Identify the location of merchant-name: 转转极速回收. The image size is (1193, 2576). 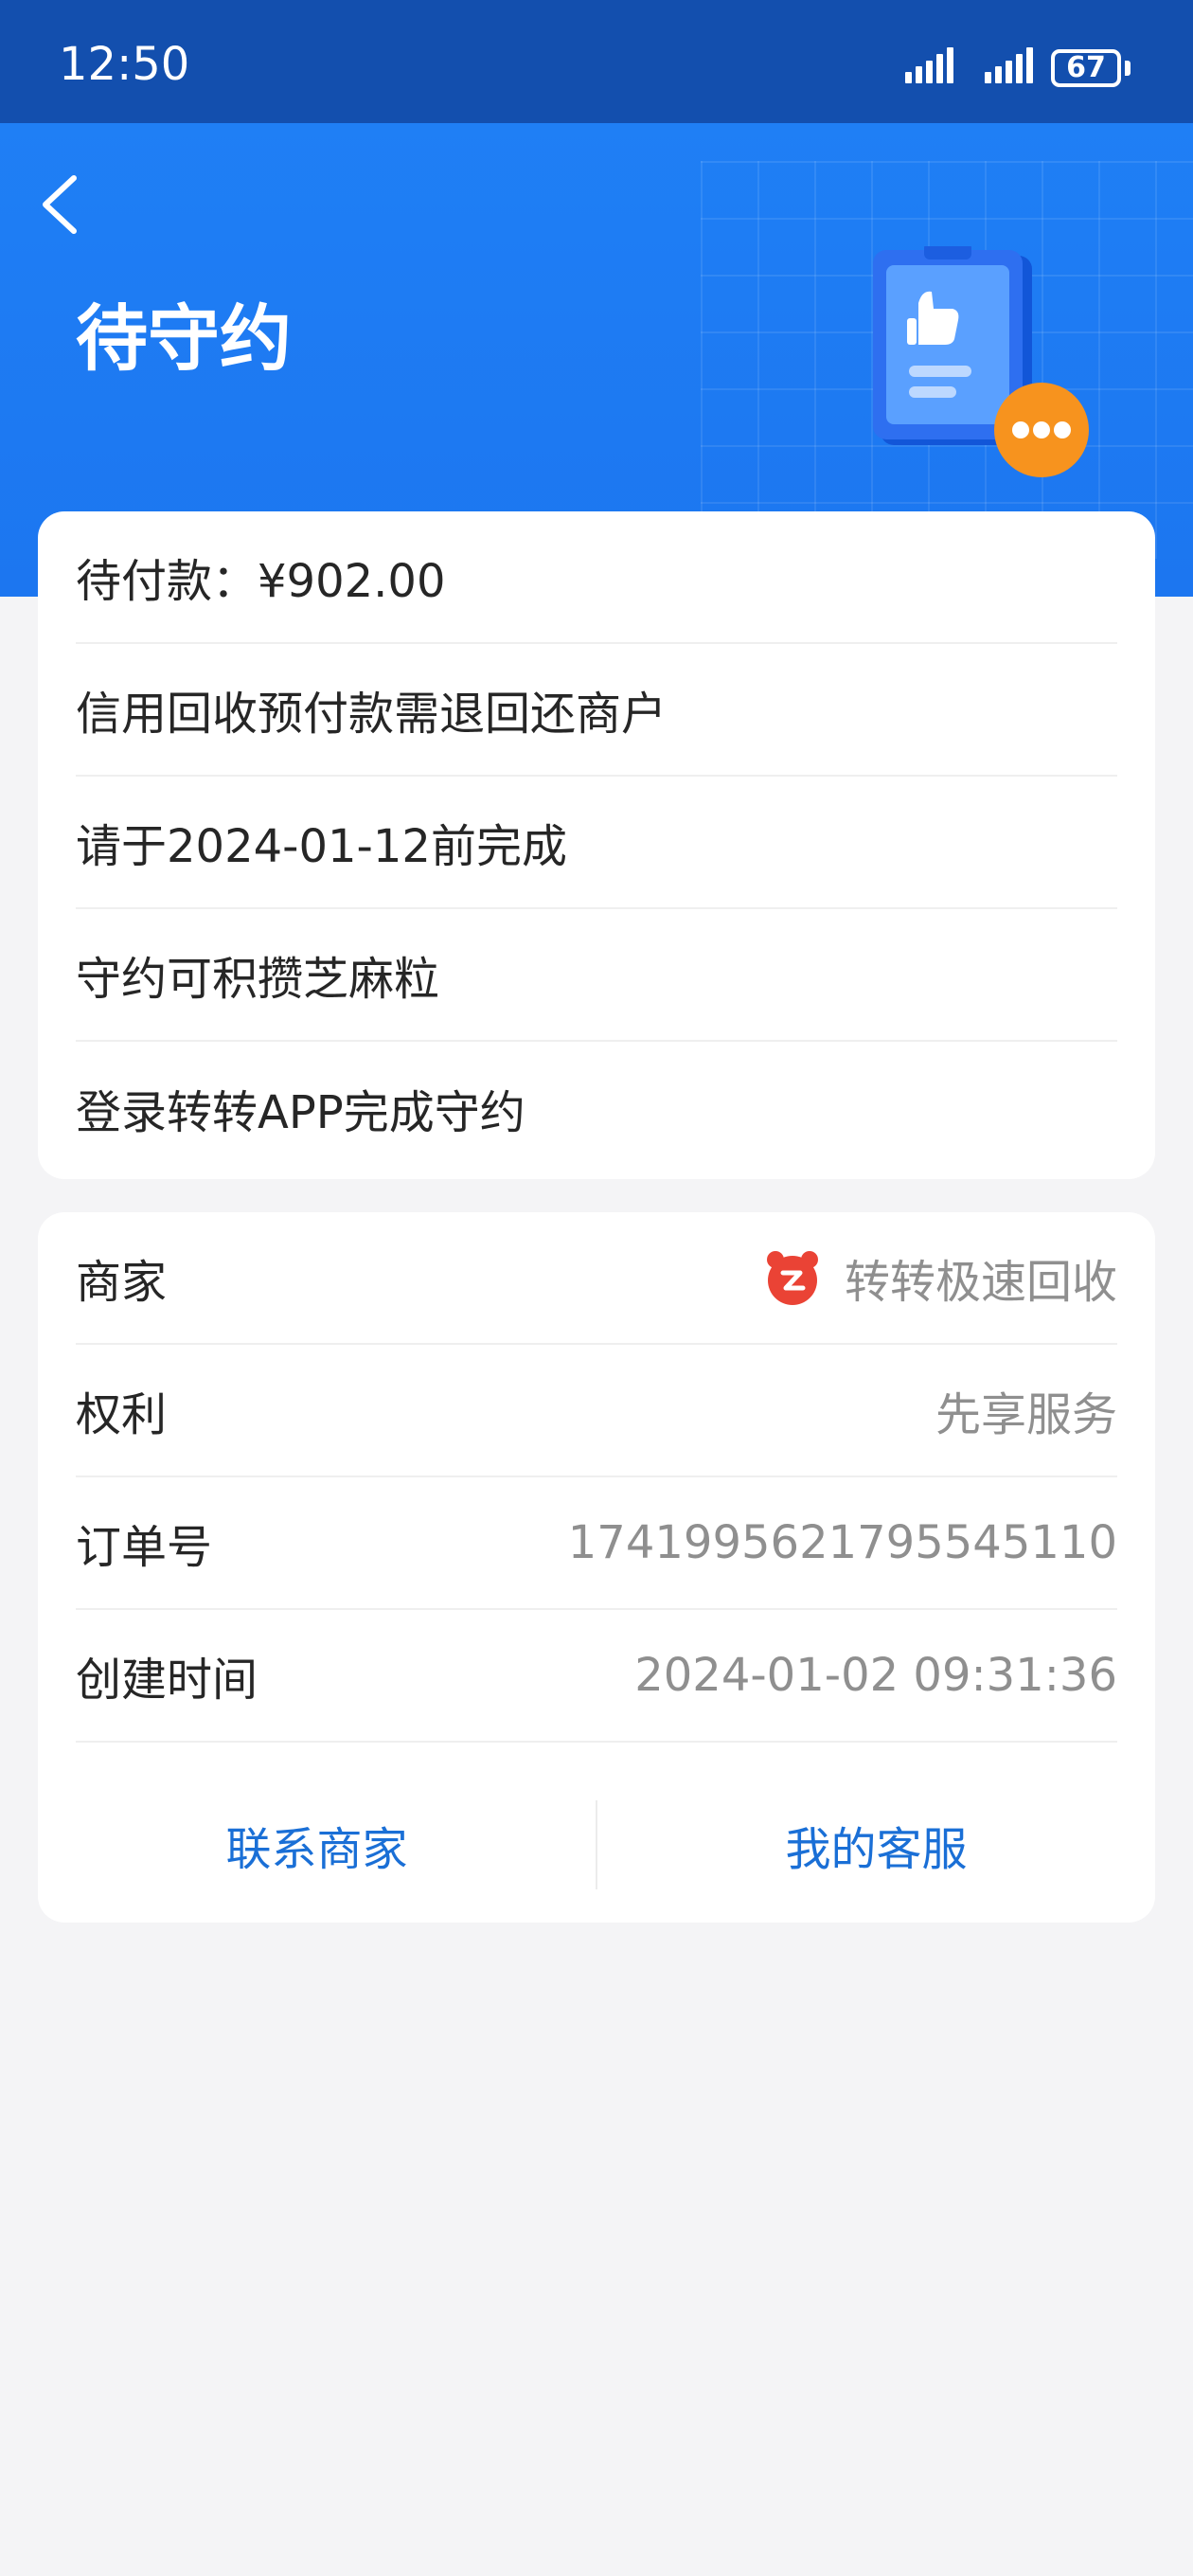
(980, 1282).